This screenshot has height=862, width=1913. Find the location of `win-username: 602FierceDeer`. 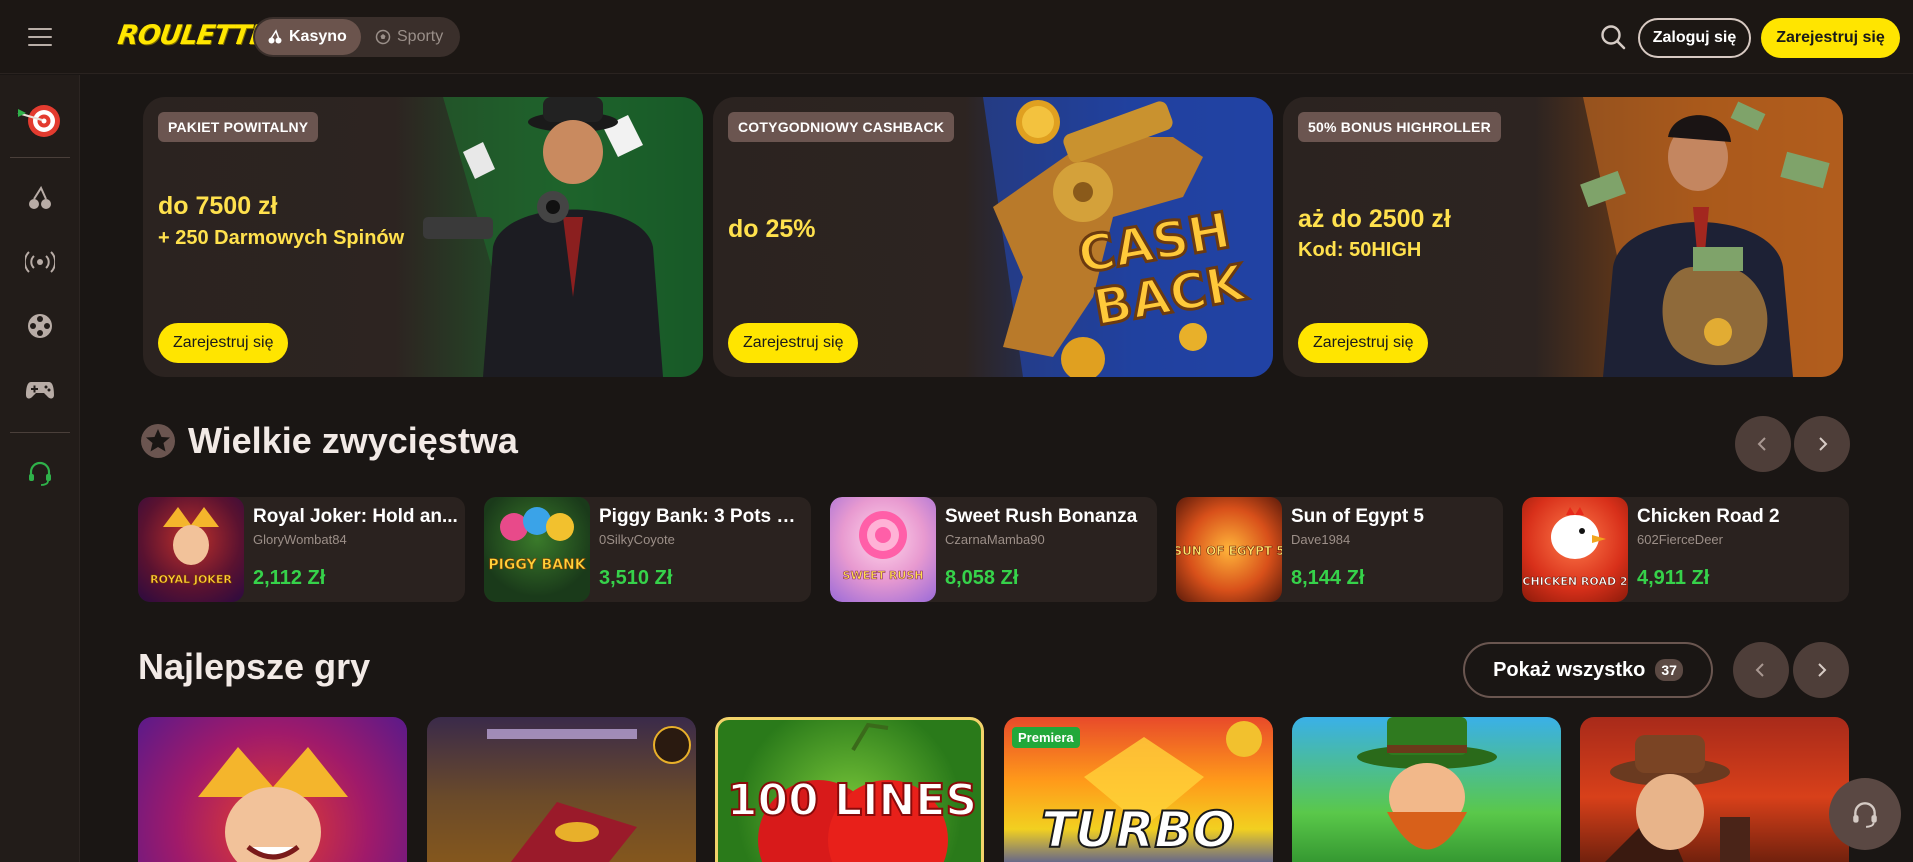

win-username: 602FierceDeer is located at coordinates (1680, 539).